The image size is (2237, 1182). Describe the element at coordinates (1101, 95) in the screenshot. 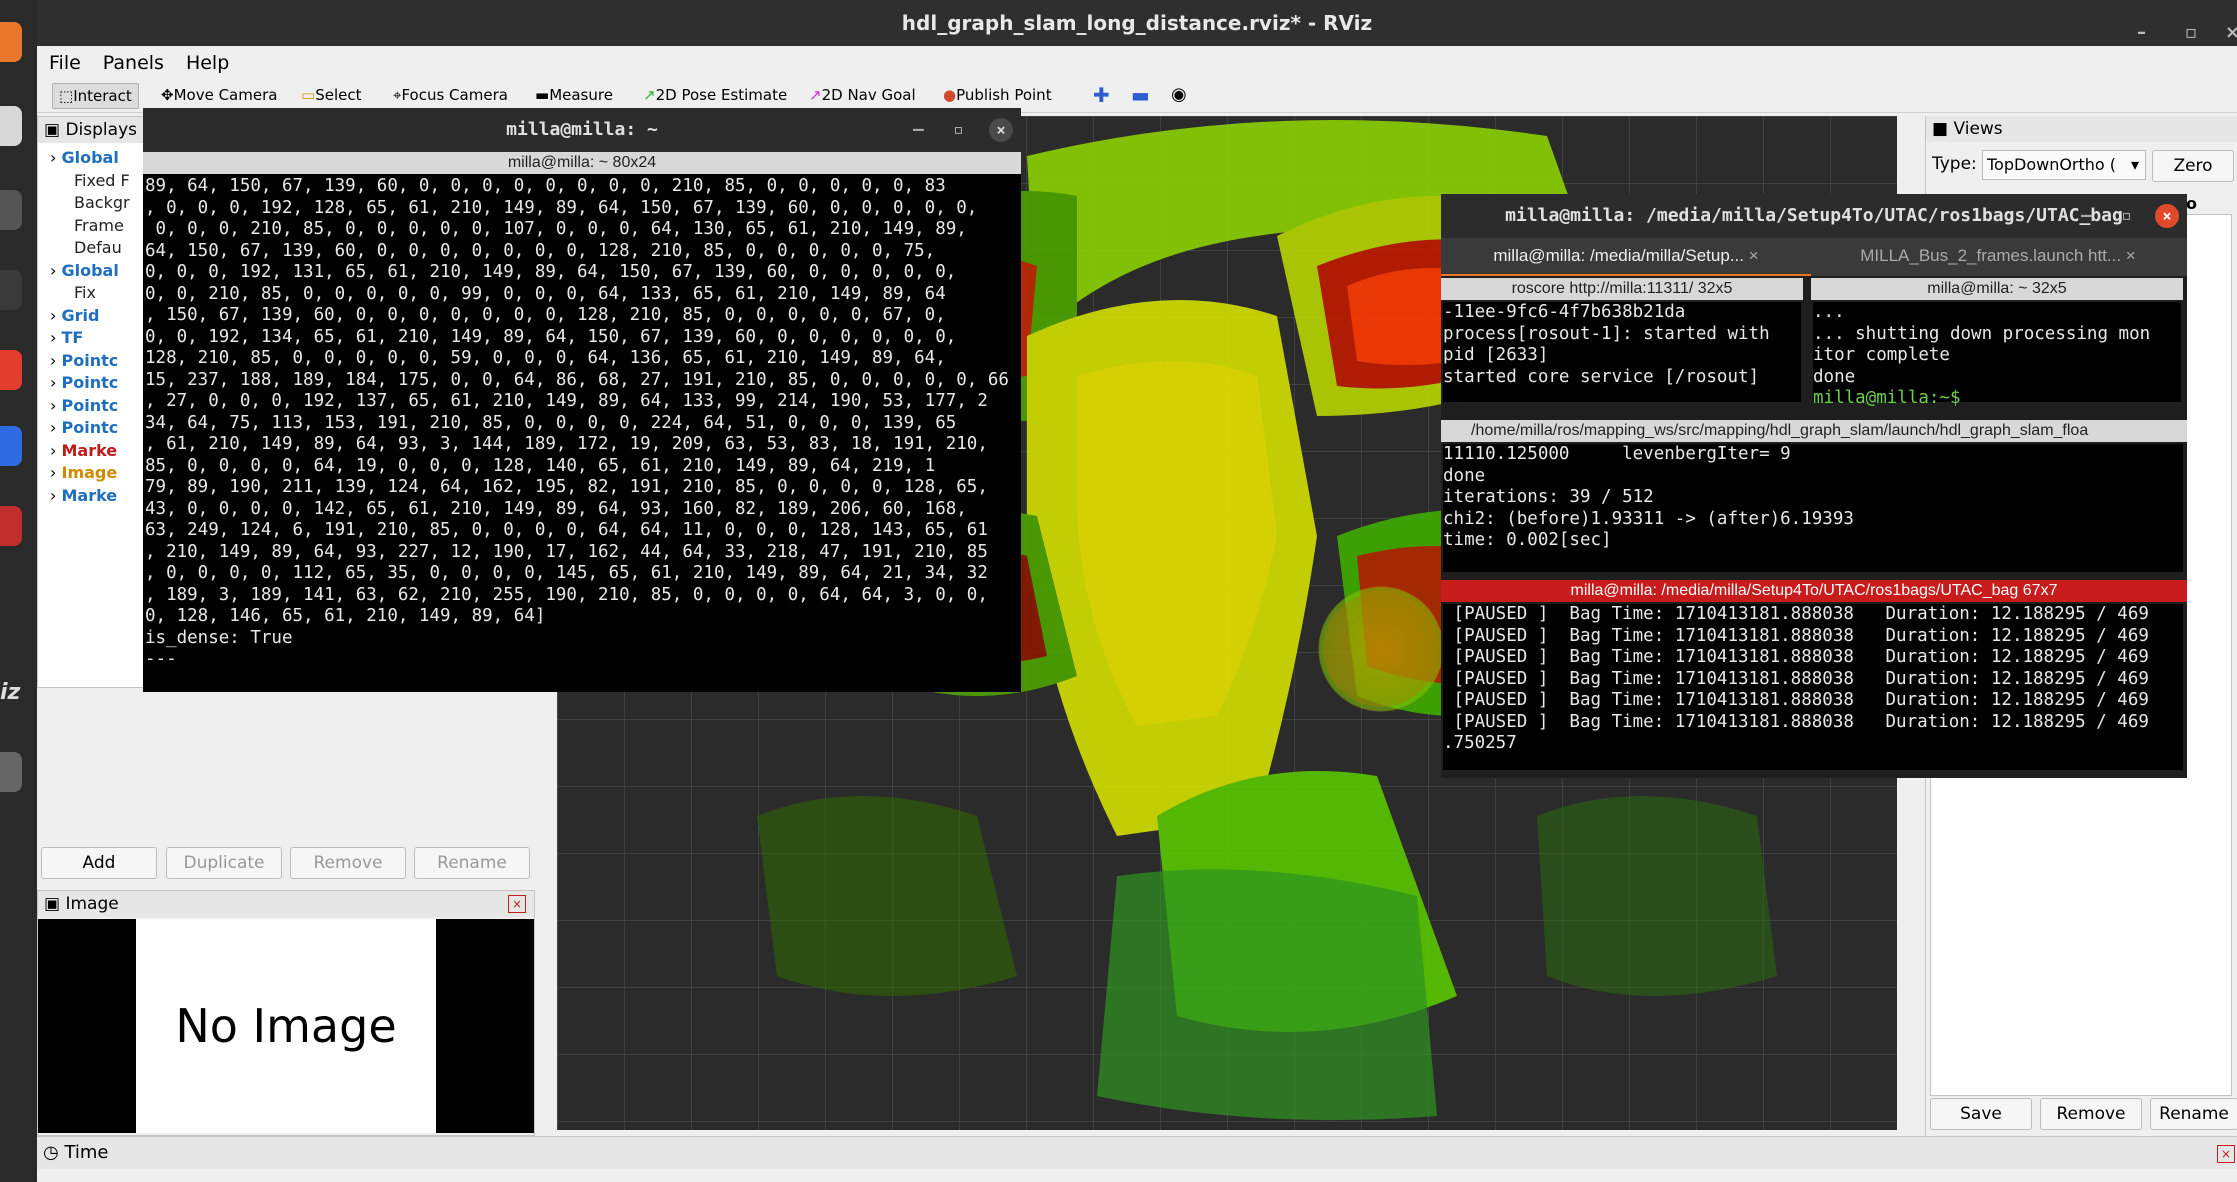

I see `add-tool-icon: ✚` at that location.